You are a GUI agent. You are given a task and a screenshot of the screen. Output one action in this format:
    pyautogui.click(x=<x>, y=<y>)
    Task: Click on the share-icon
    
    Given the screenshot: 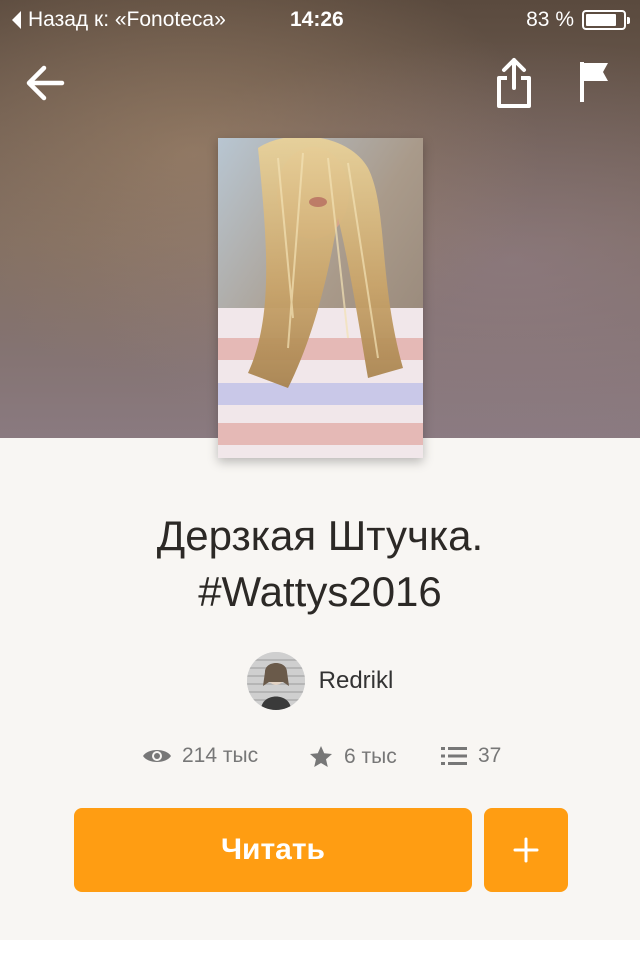 What is the action you would take?
    pyautogui.click(x=514, y=83)
    